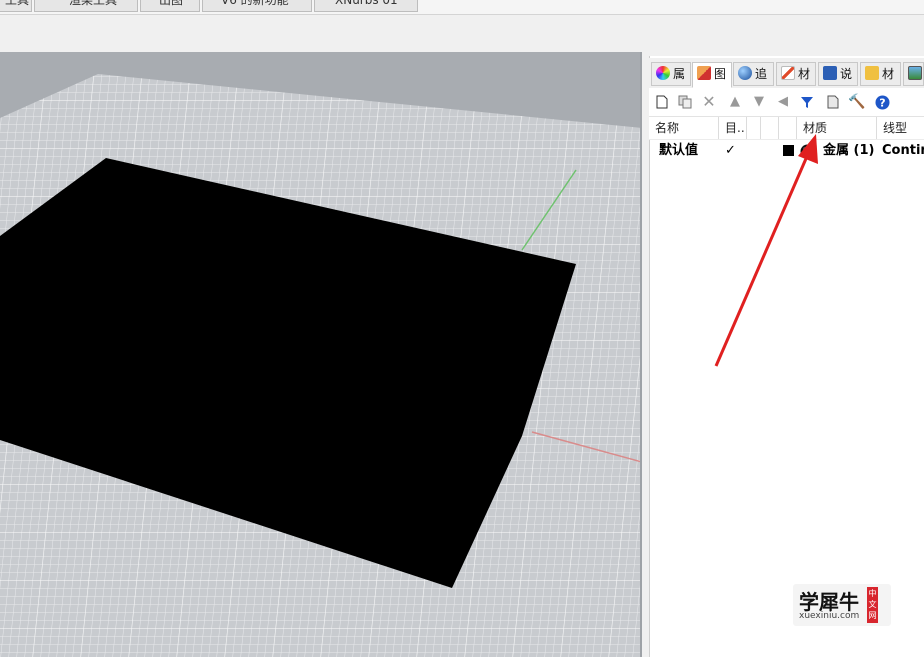  I want to click on tab-output: 出图, so click(170, 6).